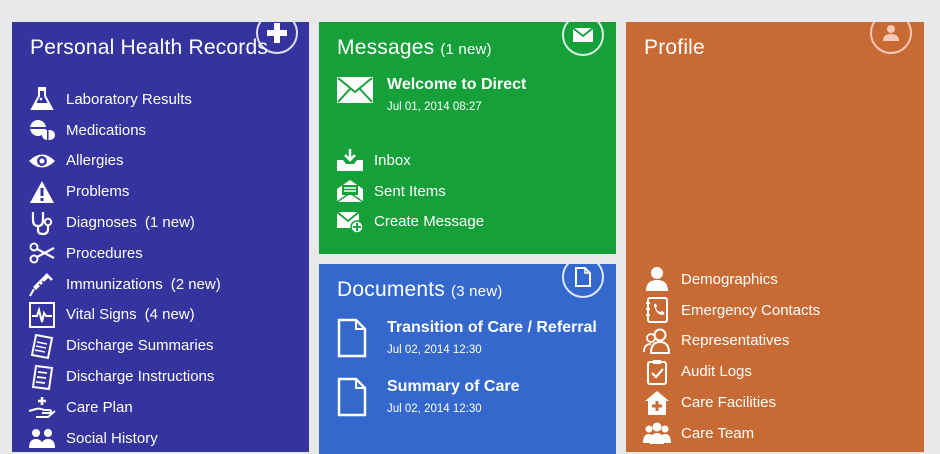  I want to click on phr-item-allergies: Allergies, so click(124, 161).